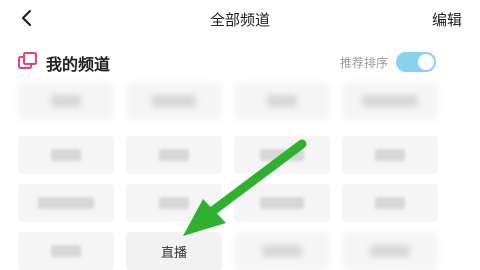  I want to click on annotation-arrow-icon, so click(245, 187).